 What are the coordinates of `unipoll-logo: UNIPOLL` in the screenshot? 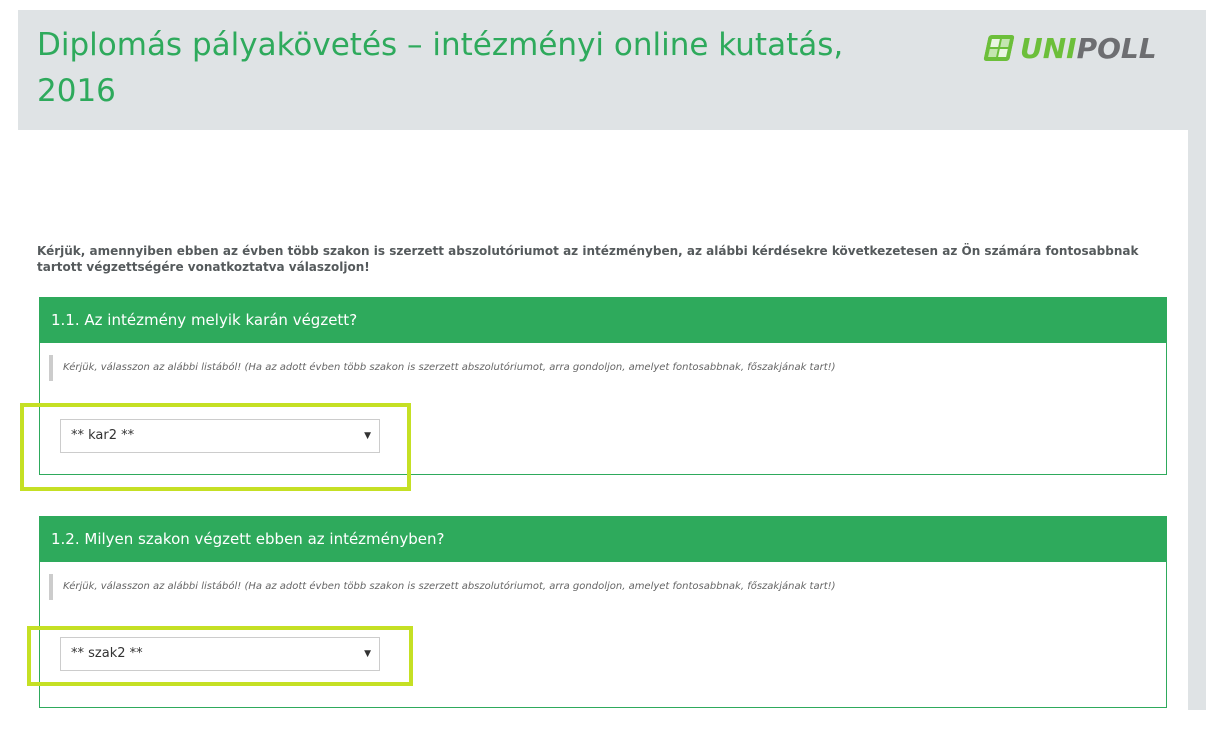 It's located at (1070, 48).